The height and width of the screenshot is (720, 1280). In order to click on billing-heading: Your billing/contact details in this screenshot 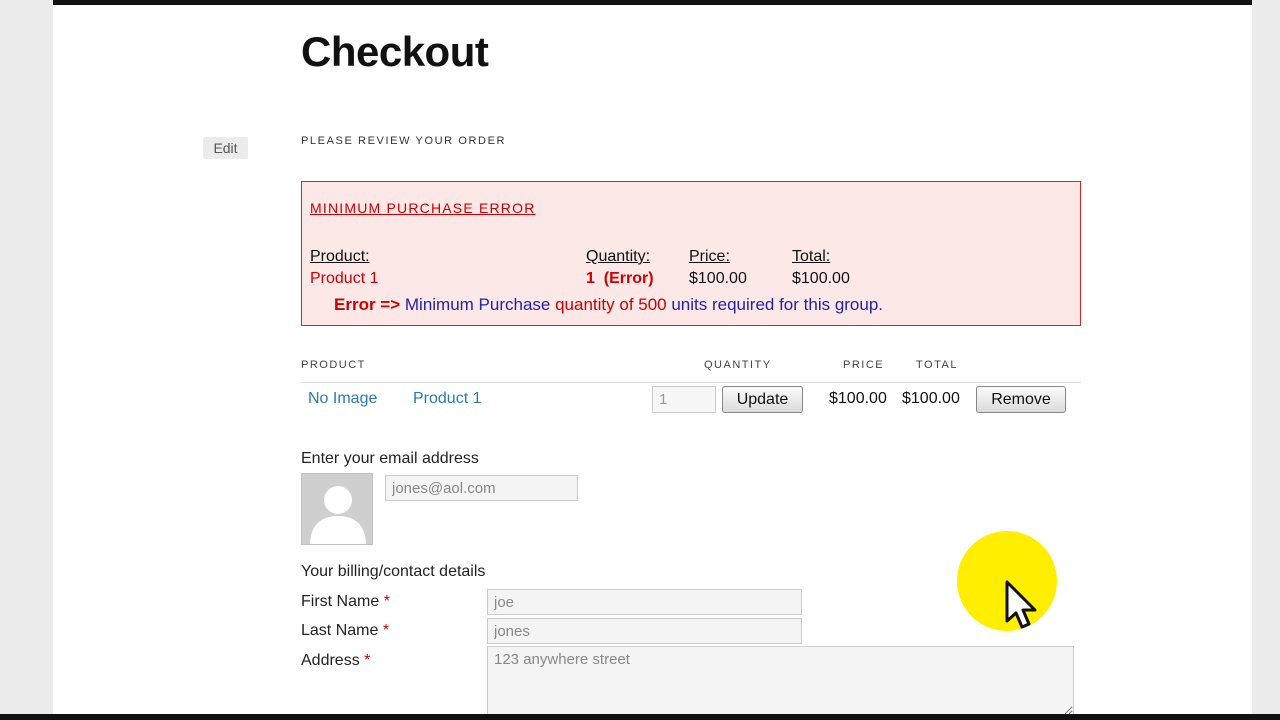, I will do `click(393, 571)`.